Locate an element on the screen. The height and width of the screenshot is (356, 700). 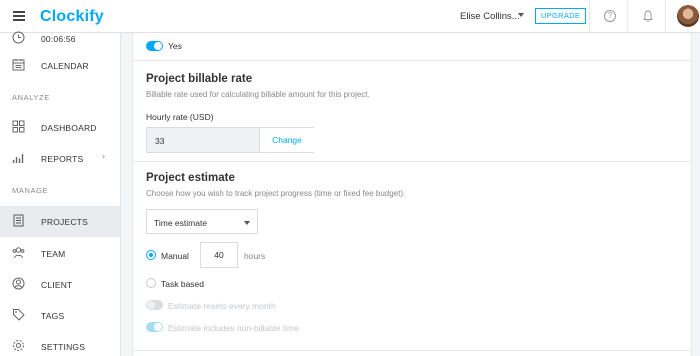
sidebar-item-label: TEAM is located at coordinates (53, 254).